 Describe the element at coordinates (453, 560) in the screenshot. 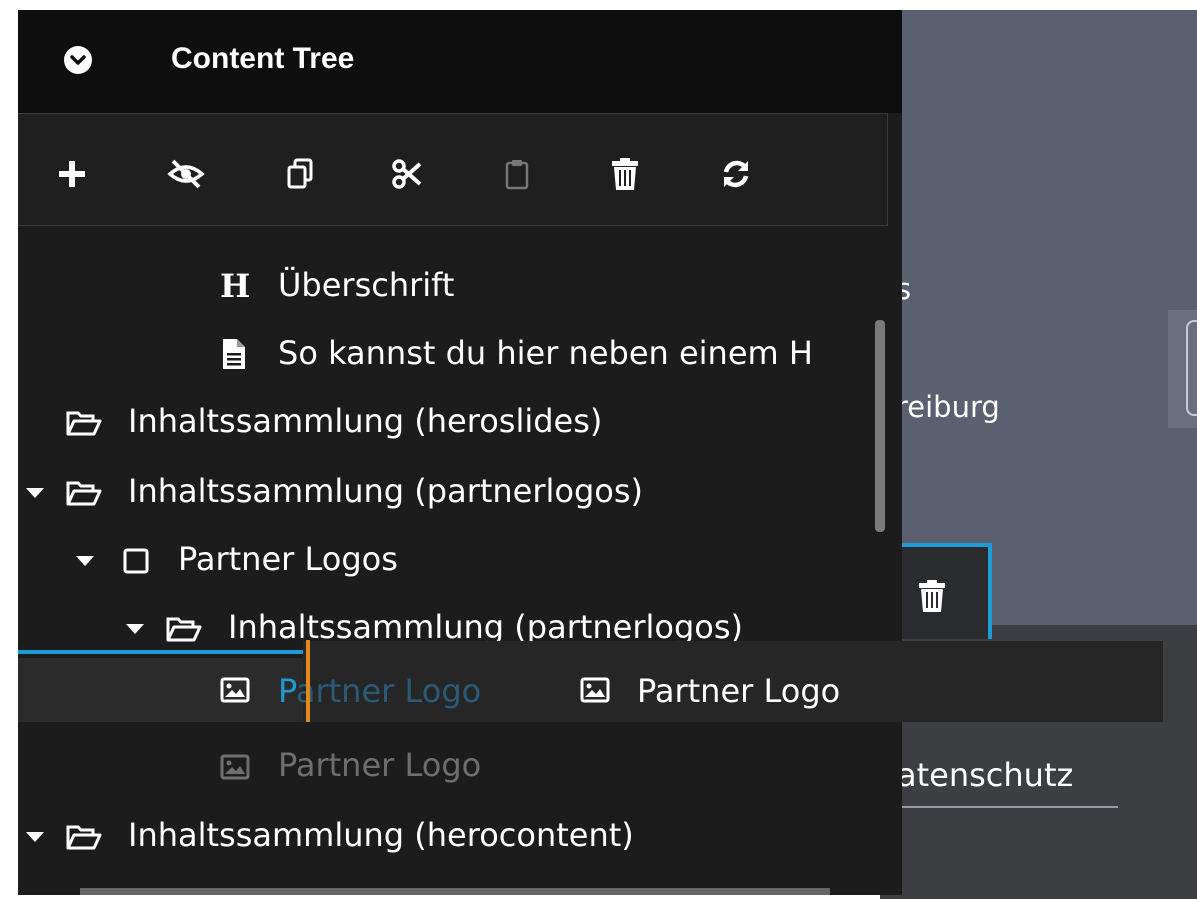

I see `tree-item-node: Partner Logos` at that location.